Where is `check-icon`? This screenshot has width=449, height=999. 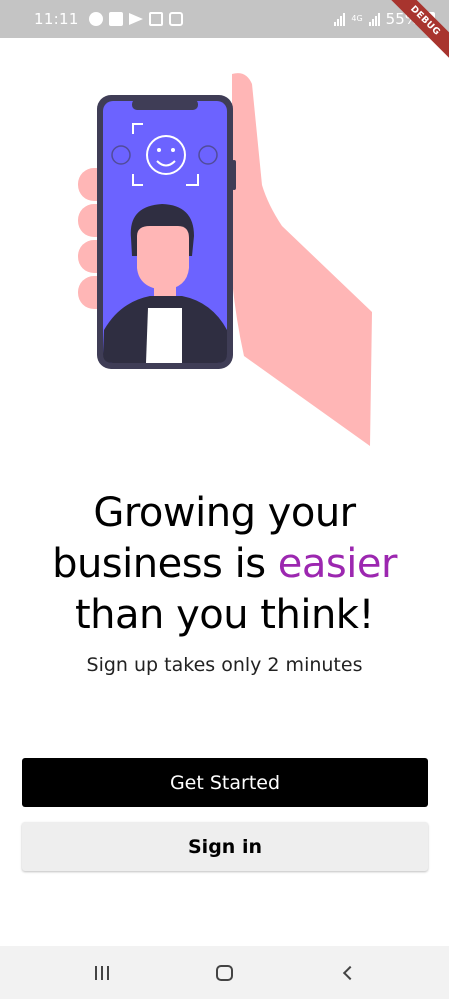
check-icon is located at coordinates (115, 19).